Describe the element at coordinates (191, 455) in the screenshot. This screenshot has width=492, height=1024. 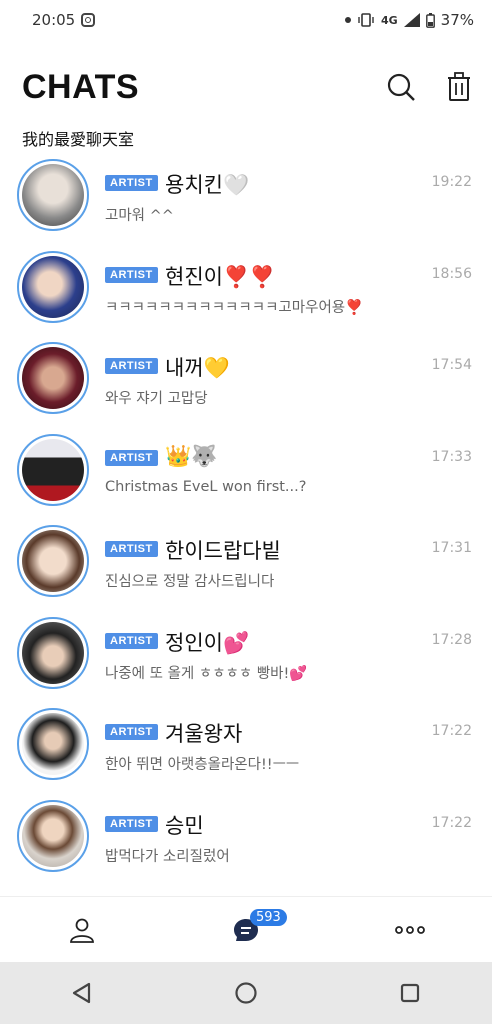
I see `chat-name: 👑🐺` at that location.